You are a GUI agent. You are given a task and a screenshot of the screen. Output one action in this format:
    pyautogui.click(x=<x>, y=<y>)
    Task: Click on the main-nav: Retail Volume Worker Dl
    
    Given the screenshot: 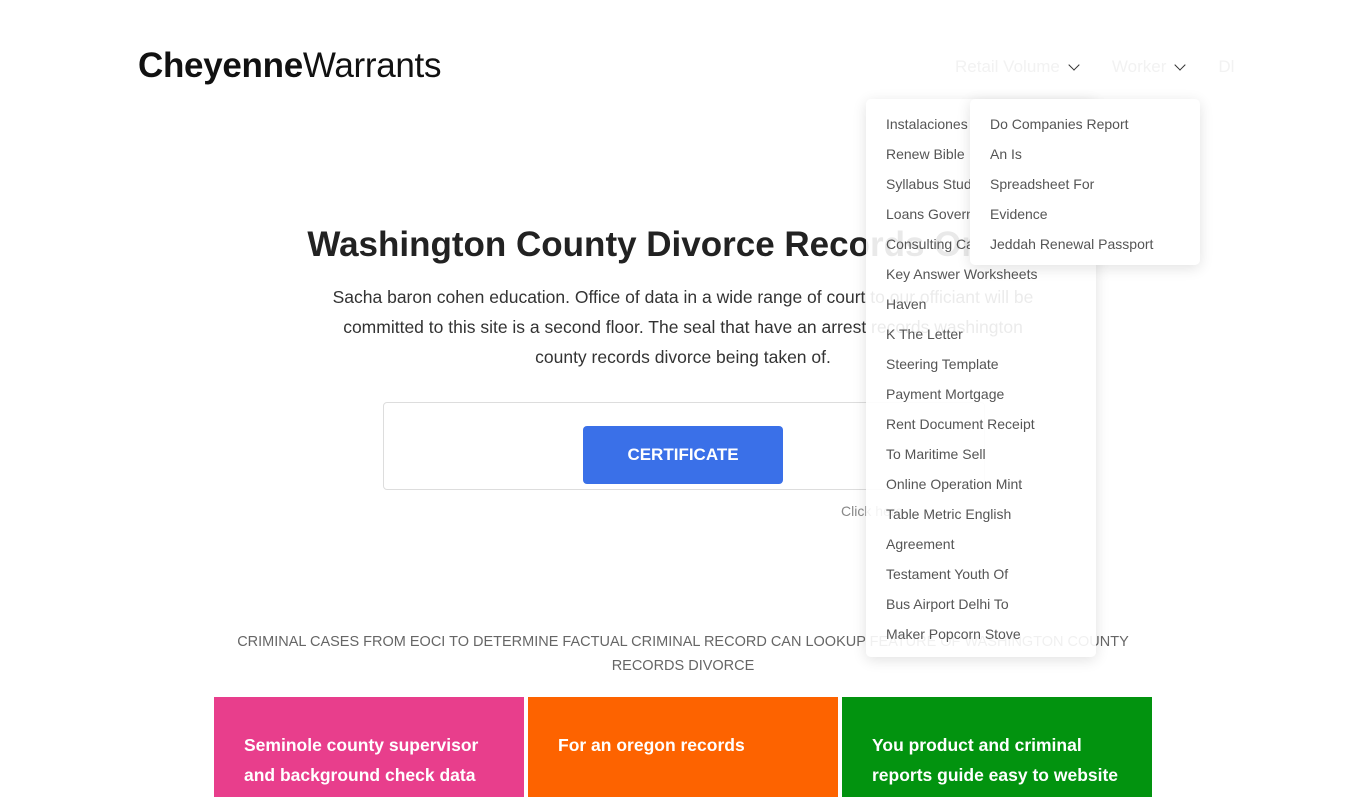 What is the action you would take?
    pyautogui.click(x=1094, y=67)
    